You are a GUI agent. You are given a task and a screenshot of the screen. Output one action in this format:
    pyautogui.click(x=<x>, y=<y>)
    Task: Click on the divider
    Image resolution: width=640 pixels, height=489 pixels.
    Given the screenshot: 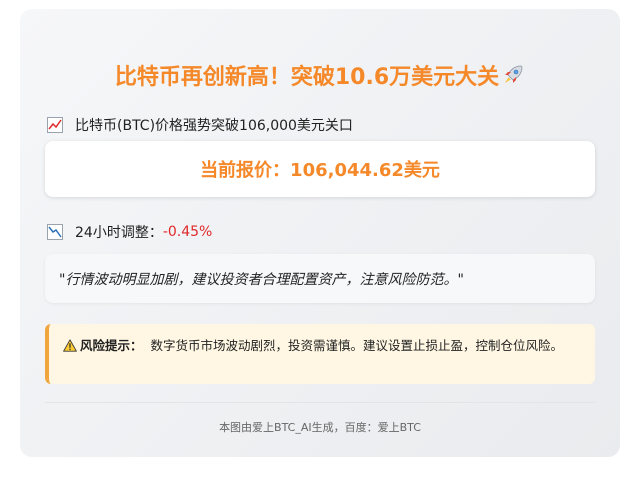 What is the action you would take?
    pyautogui.click(x=320, y=402)
    